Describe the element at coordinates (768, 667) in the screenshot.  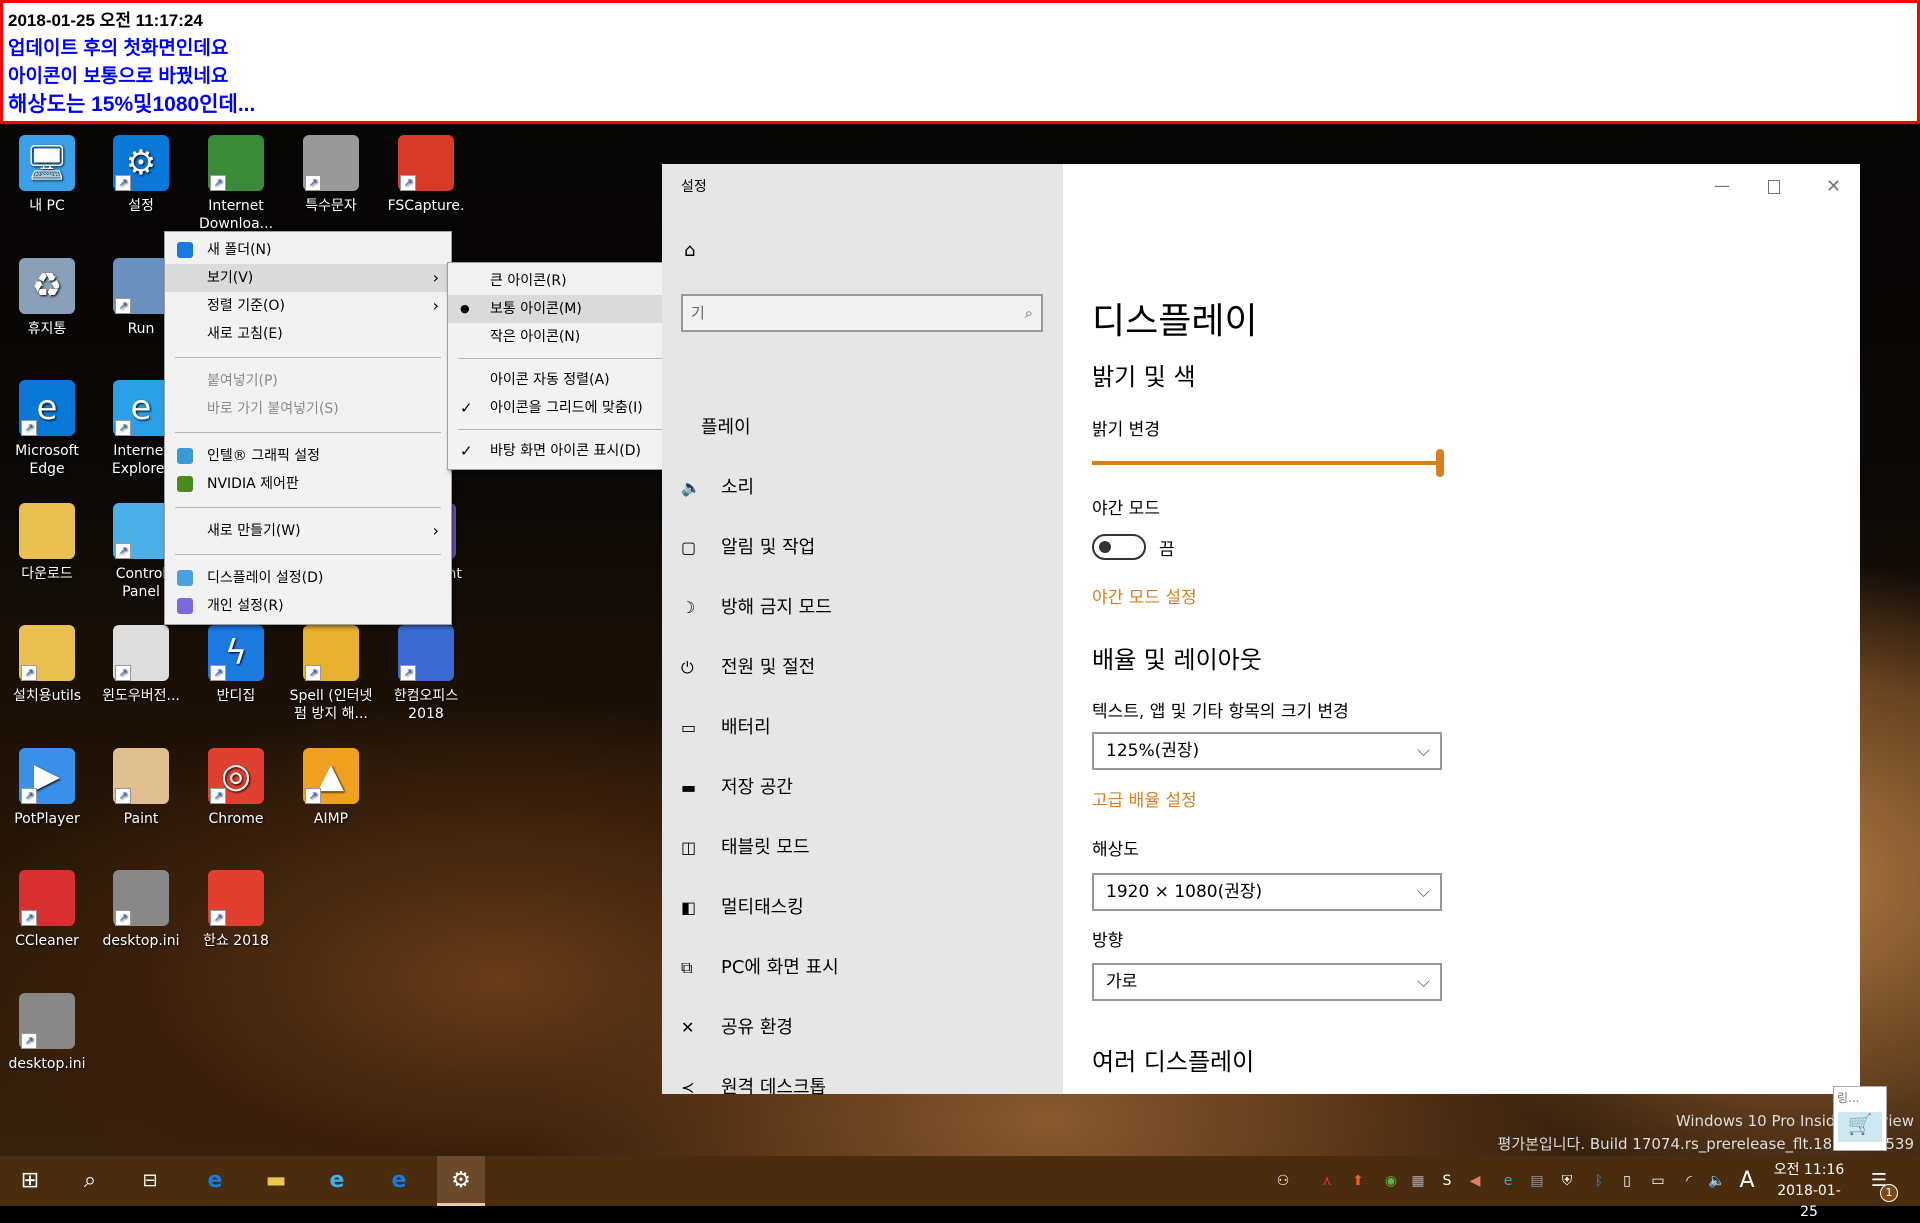
I see `nav-label: 전원 및 절전` at that location.